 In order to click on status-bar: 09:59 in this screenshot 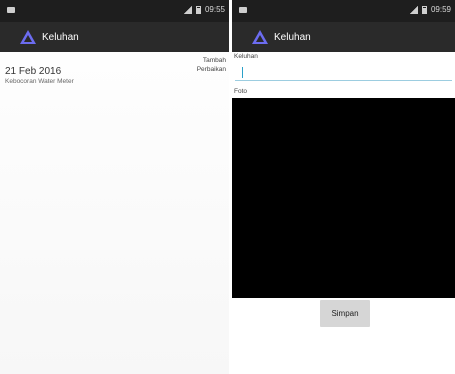, I will do `click(343, 11)`.